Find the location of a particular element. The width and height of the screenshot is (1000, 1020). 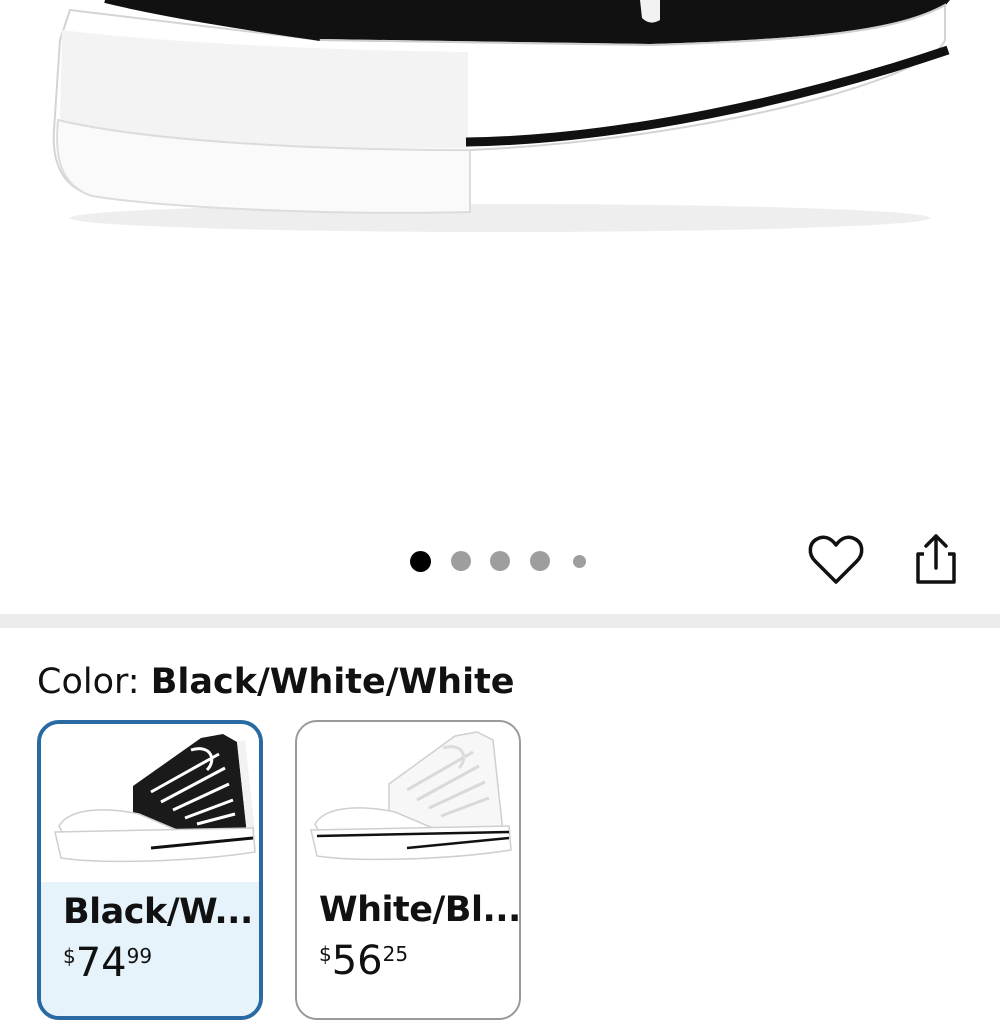

color-selection-label: Color: Black/White/White is located at coordinates (276, 682).